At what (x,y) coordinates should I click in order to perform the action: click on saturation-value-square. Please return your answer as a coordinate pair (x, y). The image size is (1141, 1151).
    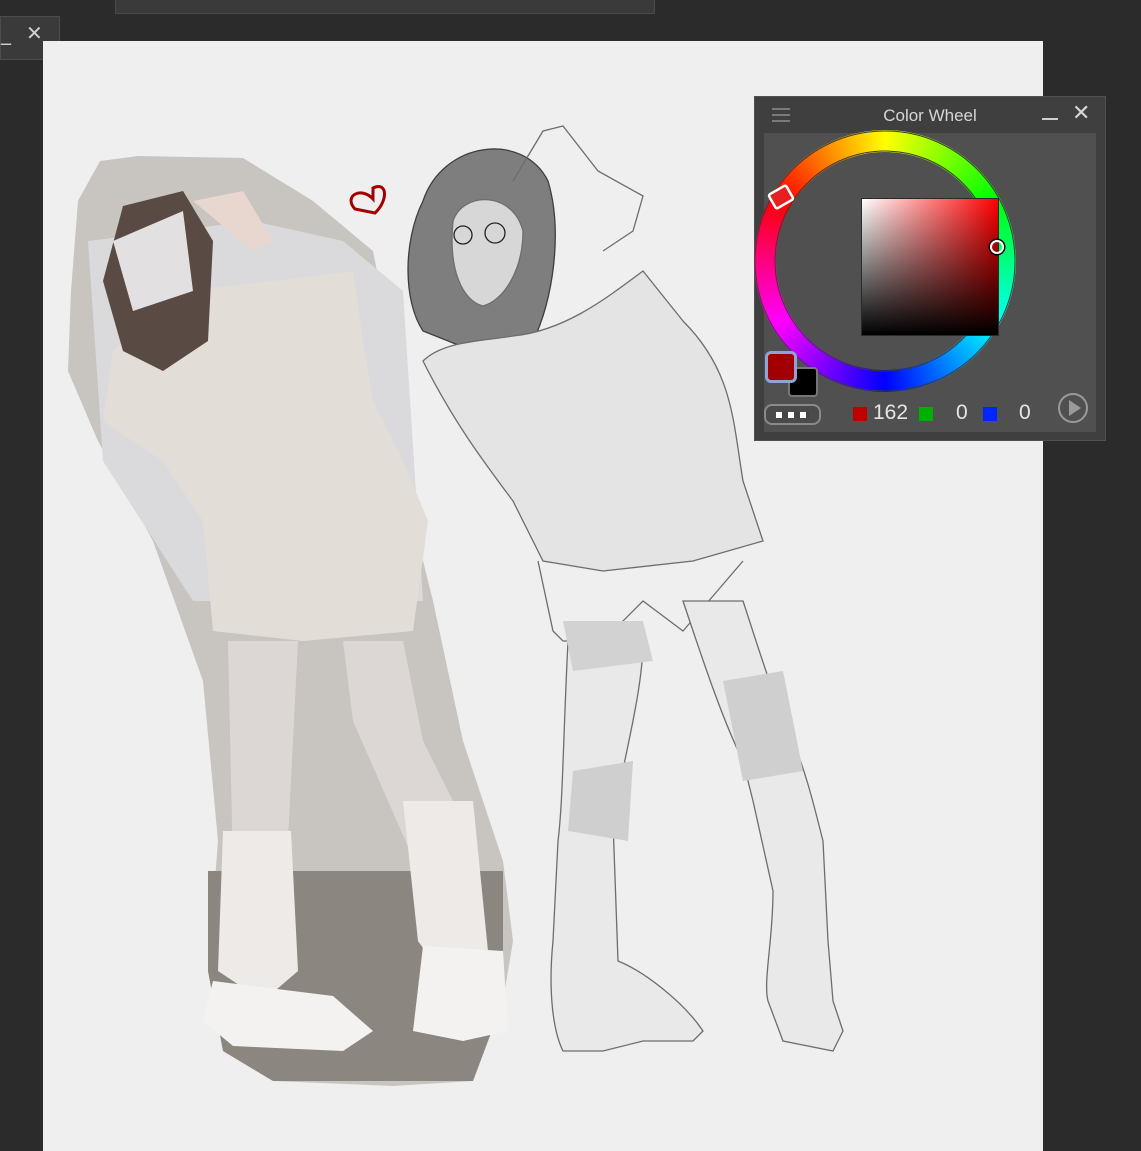
    Looking at the image, I should click on (930, 267).